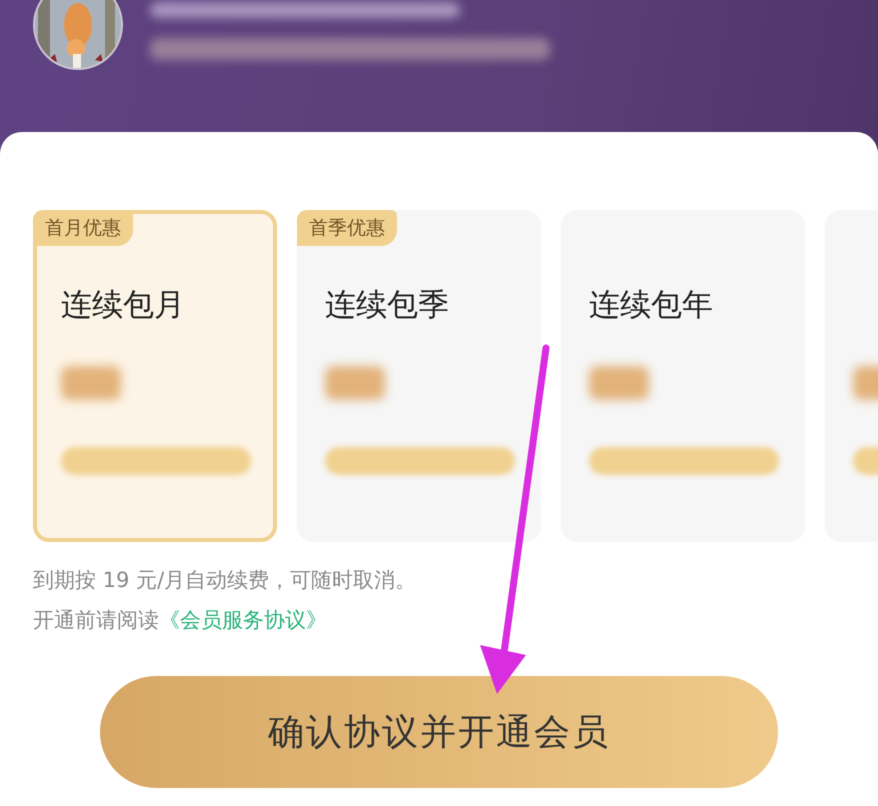 This screenshot has width=878, height=806. What do you see at coordinates (347, 228) in the screenshot?
I see `promo-badge: 首季优惠` at bounding box center [347, 228].